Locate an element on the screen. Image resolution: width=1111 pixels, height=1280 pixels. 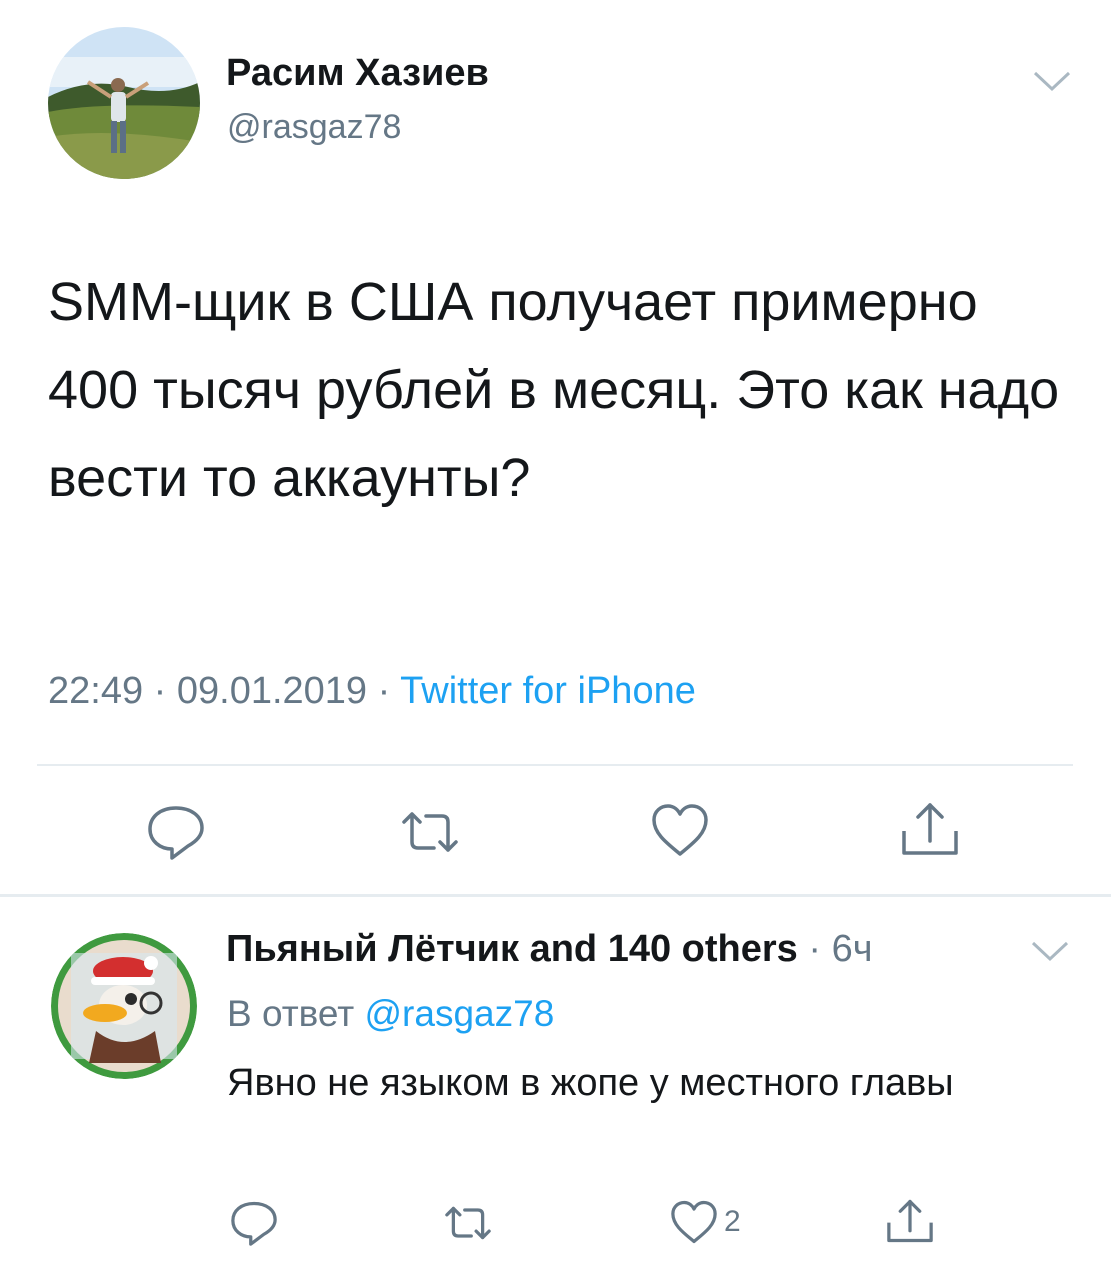
reply-text: Явно не языком в жопе у местного главы is located at coordinates (590, 1083).